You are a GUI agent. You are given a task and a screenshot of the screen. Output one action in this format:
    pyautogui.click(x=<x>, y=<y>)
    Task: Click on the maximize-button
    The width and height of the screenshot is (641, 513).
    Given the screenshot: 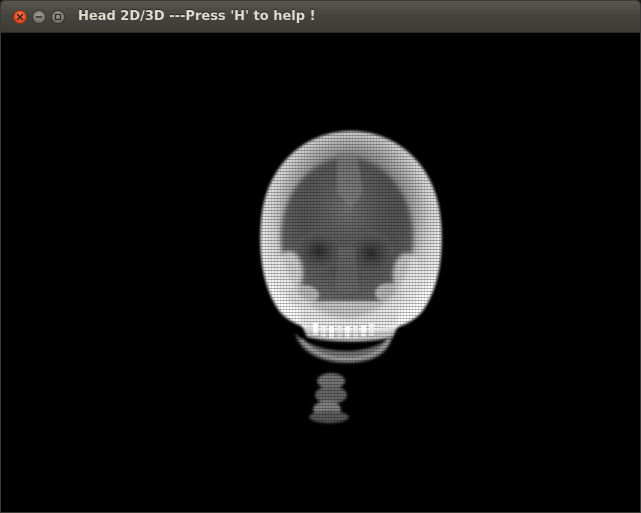 What is the action you would take?
    pyautogui.click(x=58, y=17)
    